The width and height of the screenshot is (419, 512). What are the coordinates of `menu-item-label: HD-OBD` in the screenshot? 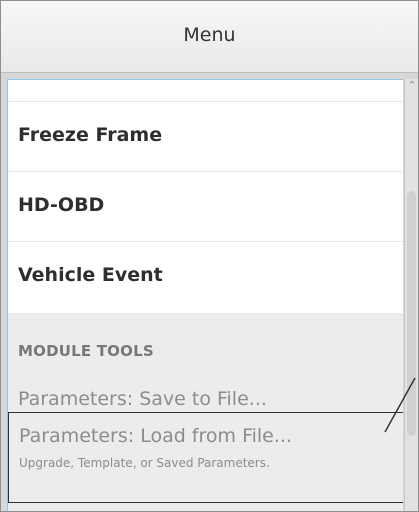 It's located at (61, 205).